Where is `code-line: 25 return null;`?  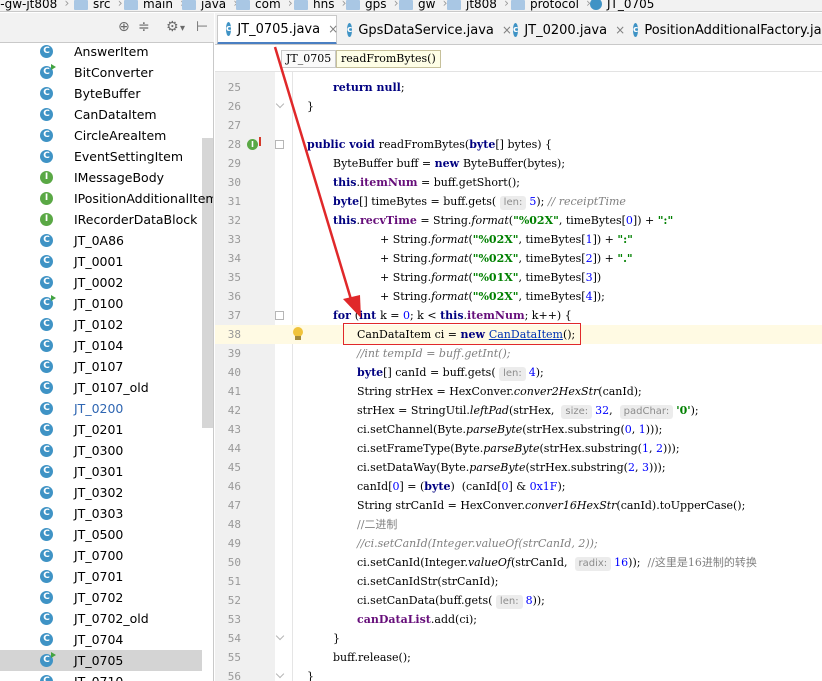 code-line: 25 return null; is located at coordinates (518, 87).